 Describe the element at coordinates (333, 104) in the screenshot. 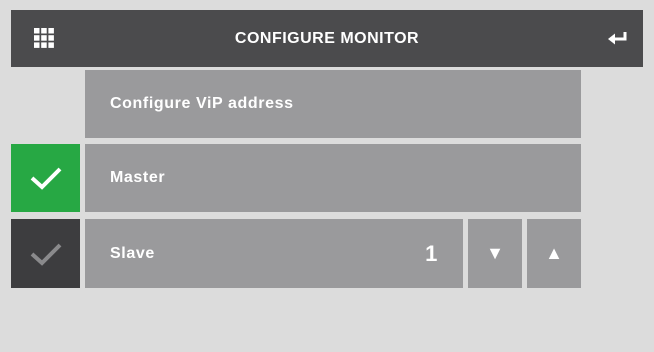

I see `configure-vip-address-button: Configure ViP address` at that location.